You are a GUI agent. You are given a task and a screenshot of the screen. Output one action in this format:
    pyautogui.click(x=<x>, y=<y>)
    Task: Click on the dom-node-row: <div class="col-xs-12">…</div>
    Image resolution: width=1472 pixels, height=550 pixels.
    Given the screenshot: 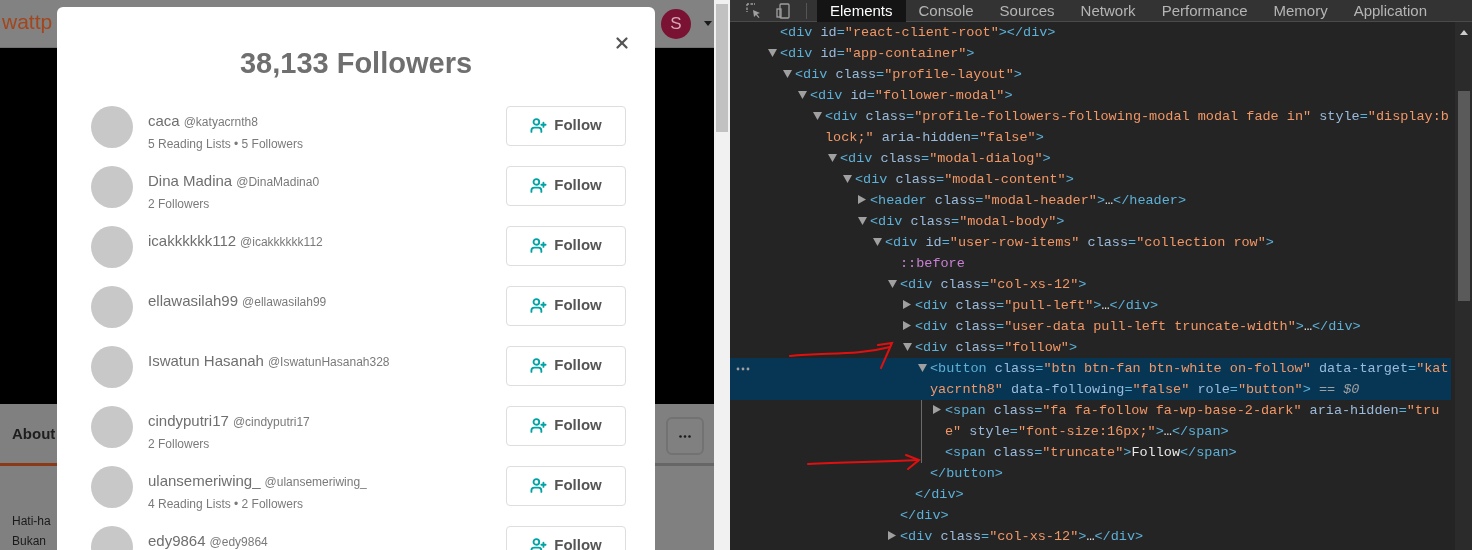 What is the action you would take?
    pyautogui.click(x=1090, y=536)
    